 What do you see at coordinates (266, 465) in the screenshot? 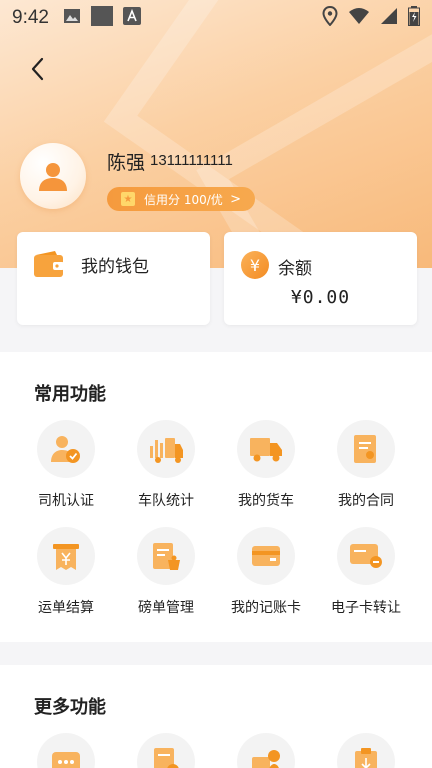
I see `my-truck-item: 我的货车` at bounding box center [266, 465].